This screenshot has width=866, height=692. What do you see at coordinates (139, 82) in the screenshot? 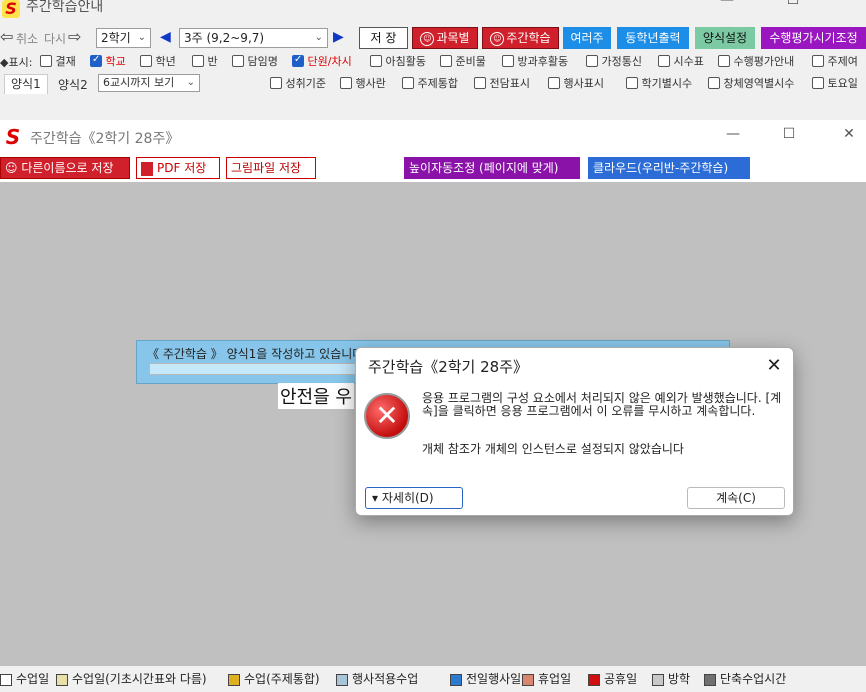
I see `period-select-value: 6교시까지 보기` at bounding box center [139, 82].